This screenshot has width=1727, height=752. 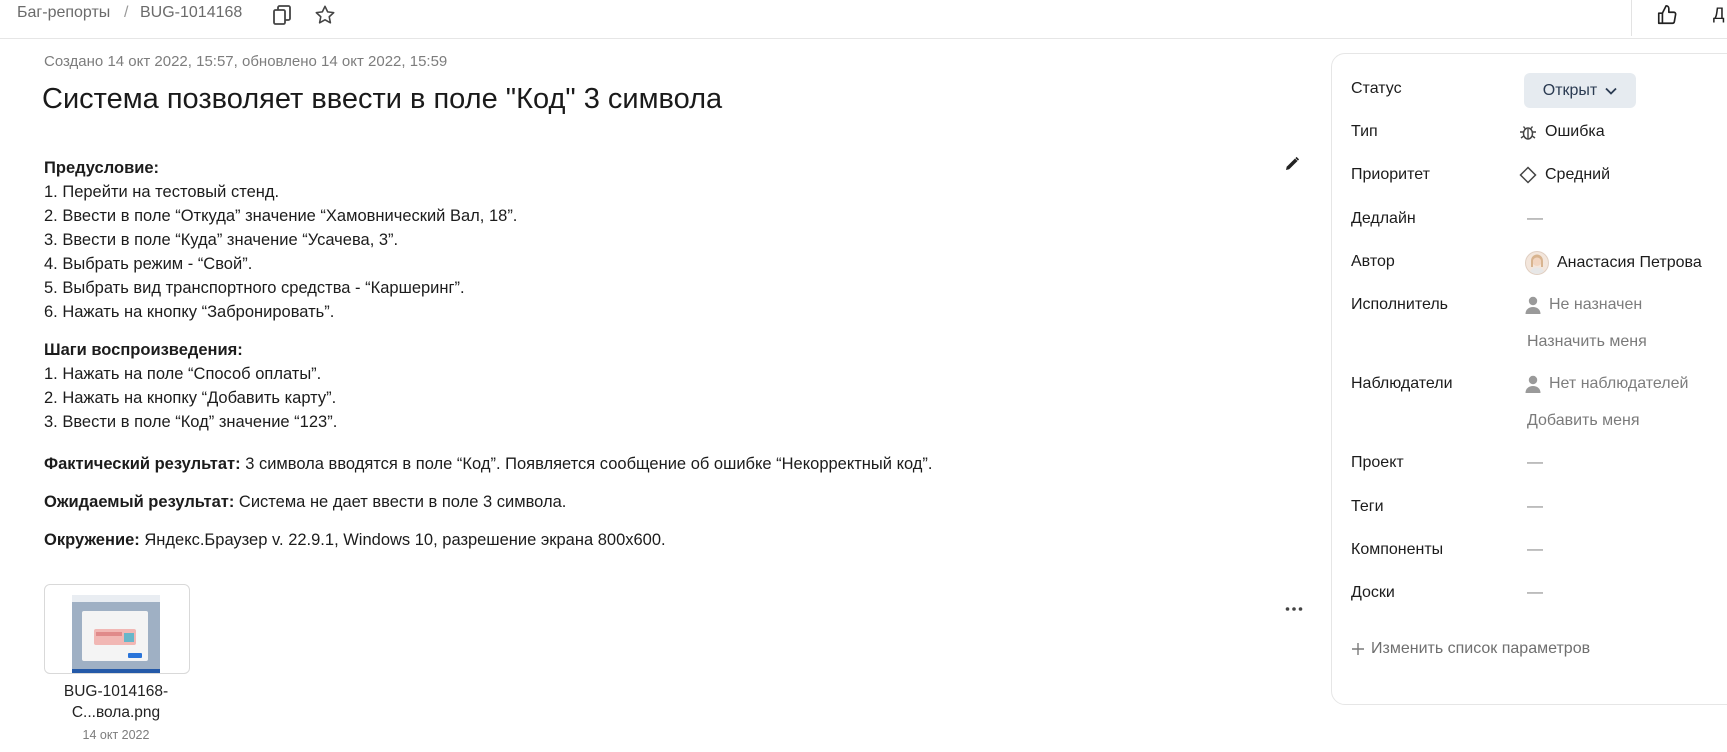 What do you see at coordinates (116, 634) in the screenshot?
I see `attachment-thumbnail` at bounding box center [116, 634].